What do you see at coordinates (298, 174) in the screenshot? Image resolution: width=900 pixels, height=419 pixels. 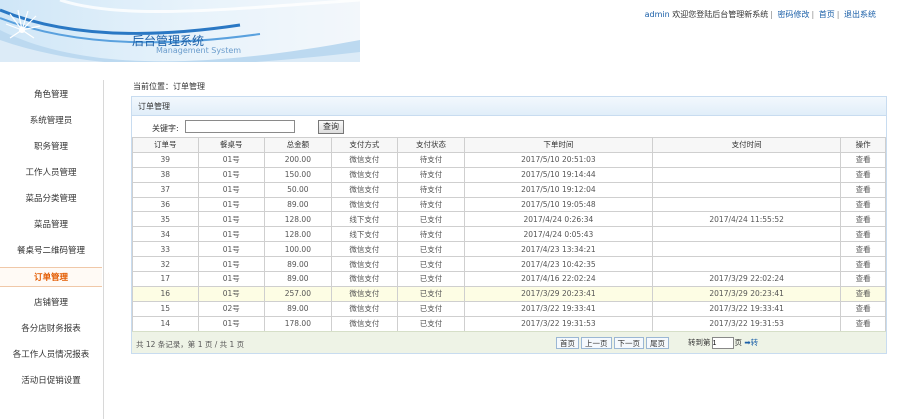 I see `total-cell: 150.00` at bounding box center [298, 174].